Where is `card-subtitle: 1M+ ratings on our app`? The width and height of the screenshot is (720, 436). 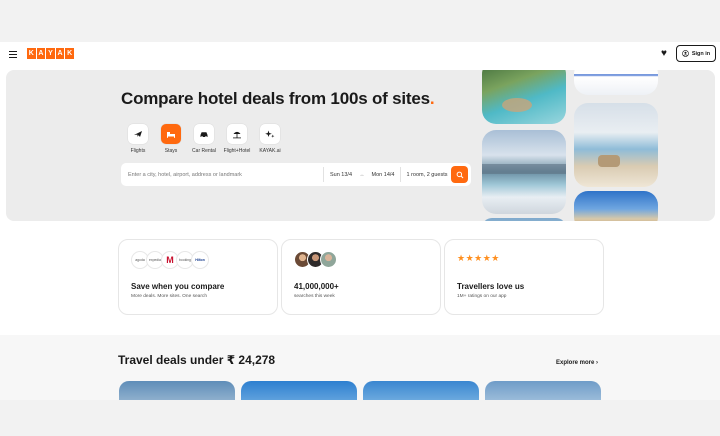 card-subtitle: 1M+ ratings on our app is located at coordinates (482, 296).